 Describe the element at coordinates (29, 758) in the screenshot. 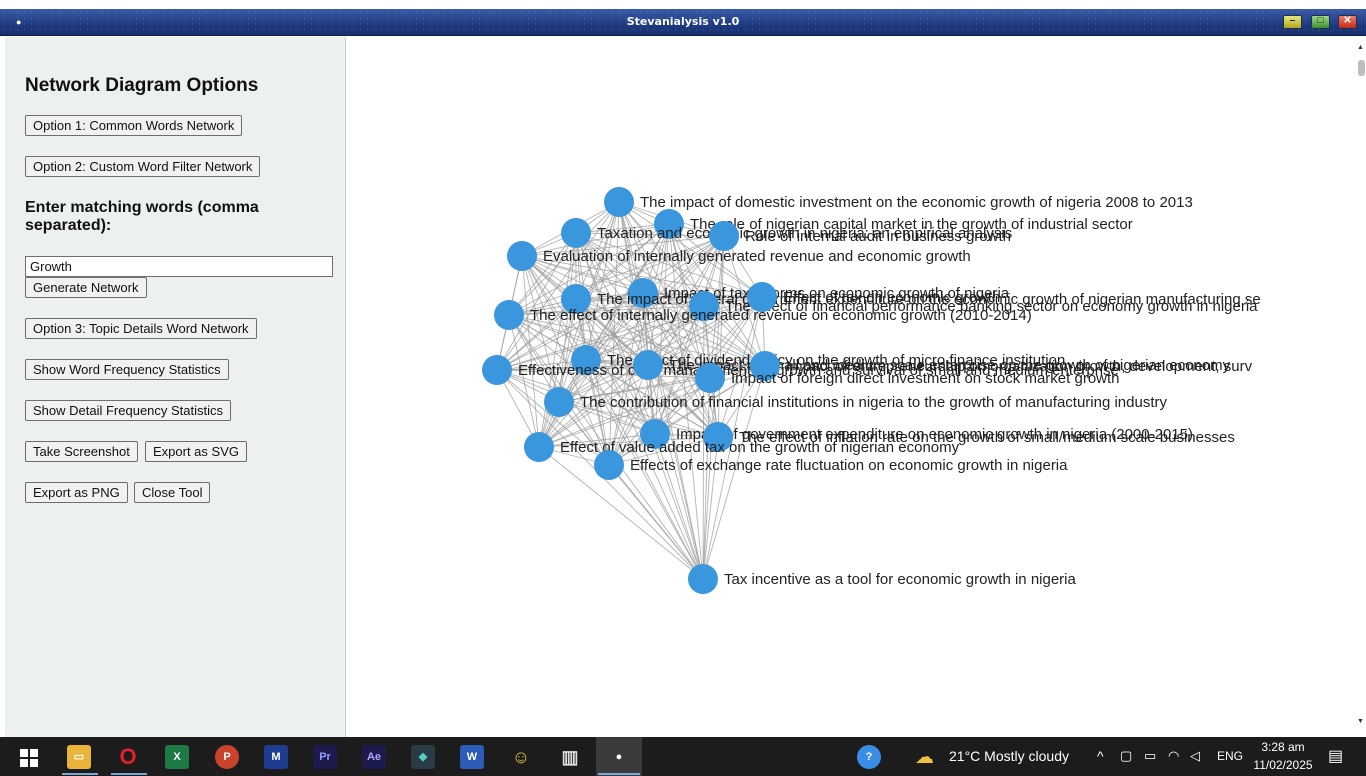

I see `windows-start-icon` at that location.